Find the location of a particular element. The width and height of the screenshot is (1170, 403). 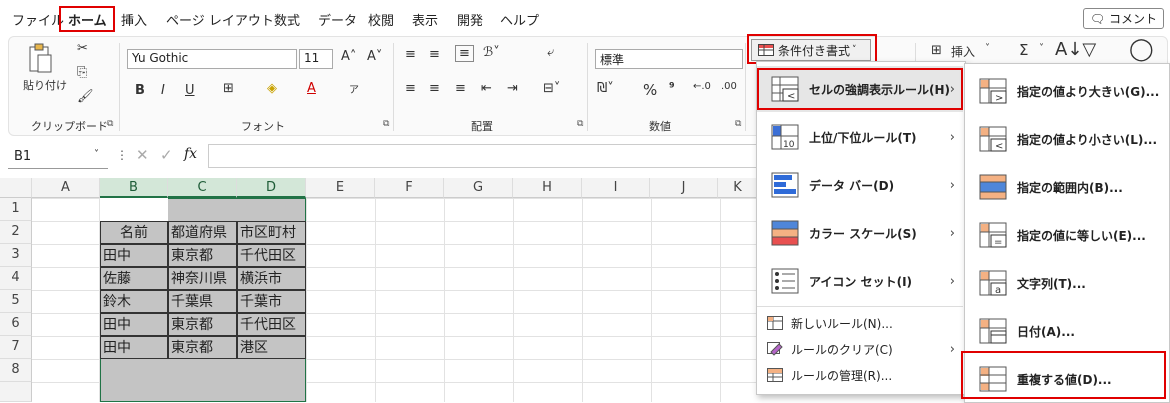

align-bottom-icon: ≡ is located at coordinates (464, 53).